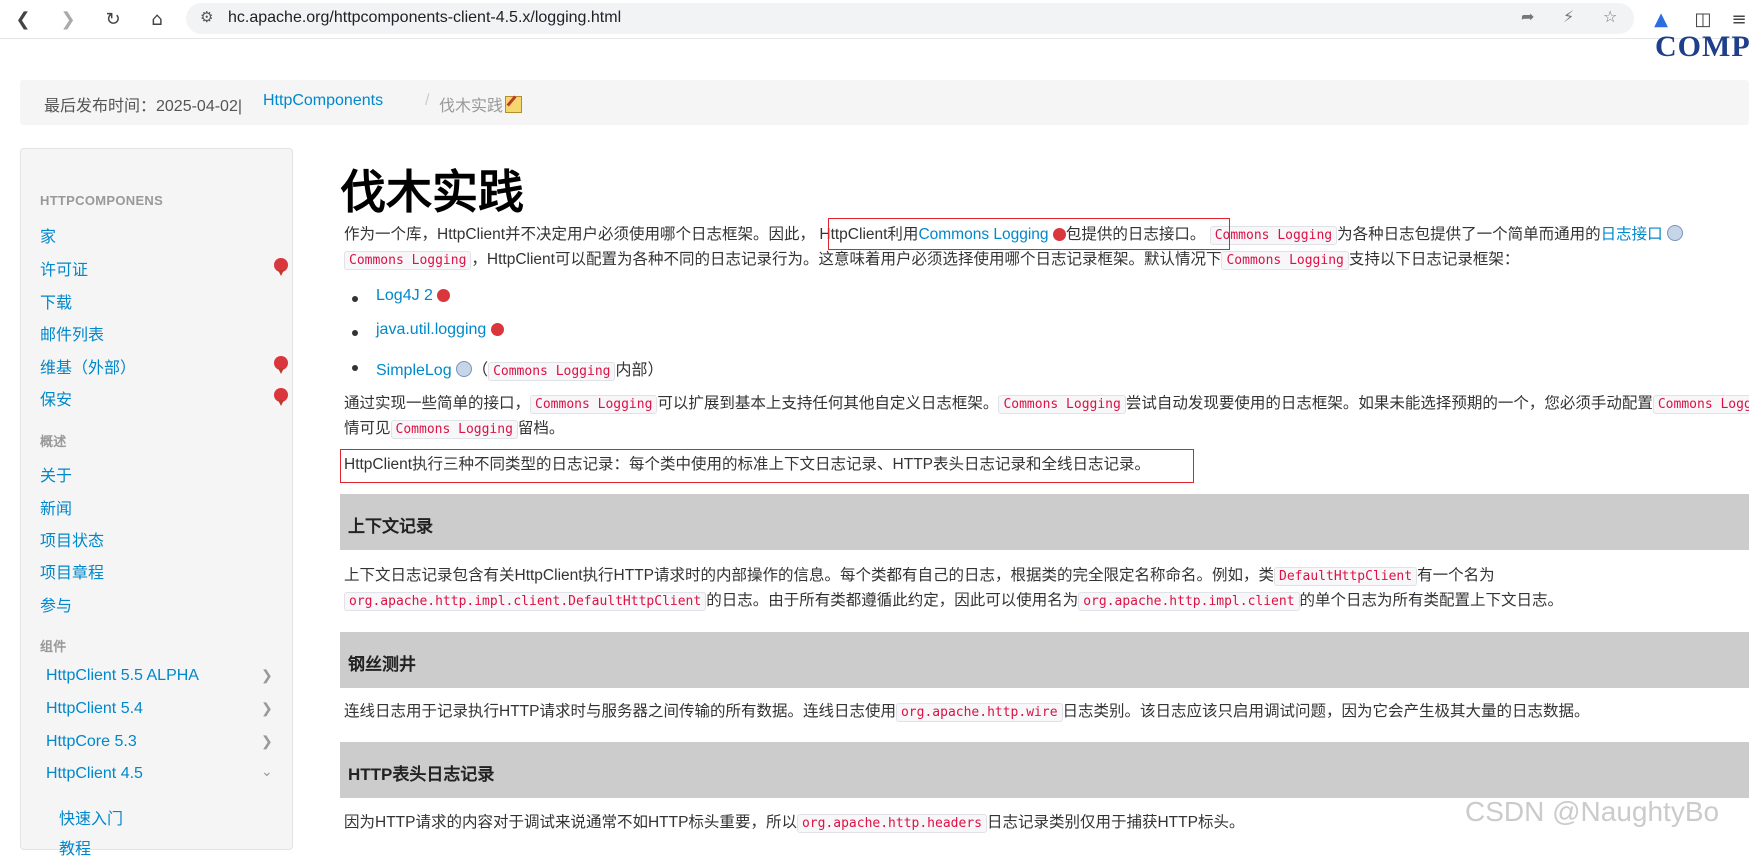  Describe the element at coordinates (639, 370) in the screenshot. I see `simplelog-suffix: 内部）` at that location.